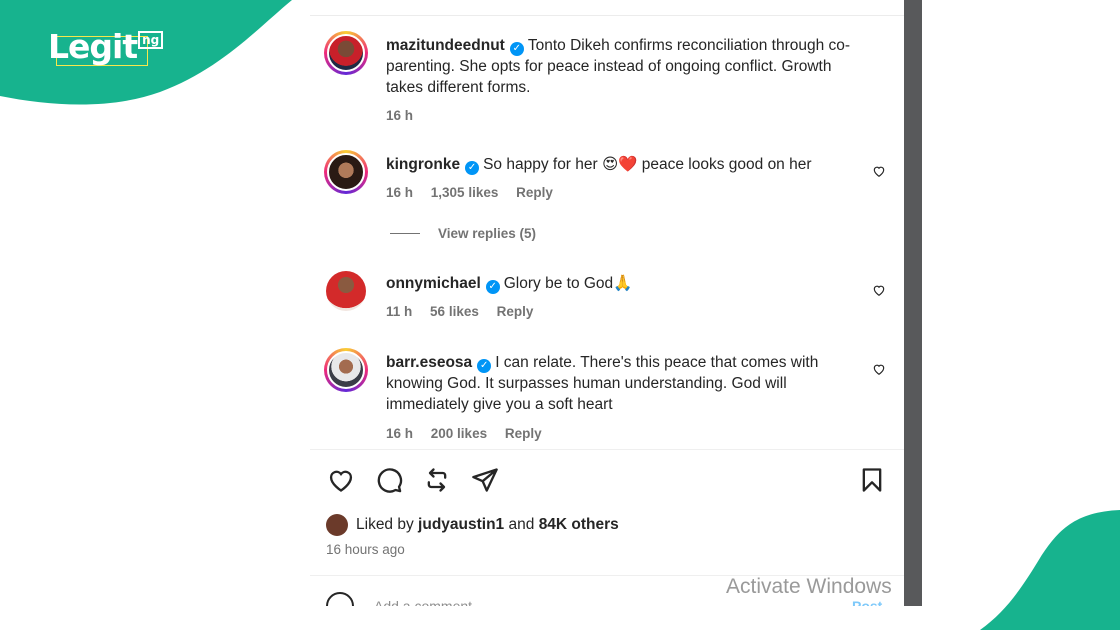 This screenshot has height=630, width=1120. What do you see at coordinates (365, 549) in the screenshot?
I see `post-time: 16 hours ago` at bounding box center [365, 549].